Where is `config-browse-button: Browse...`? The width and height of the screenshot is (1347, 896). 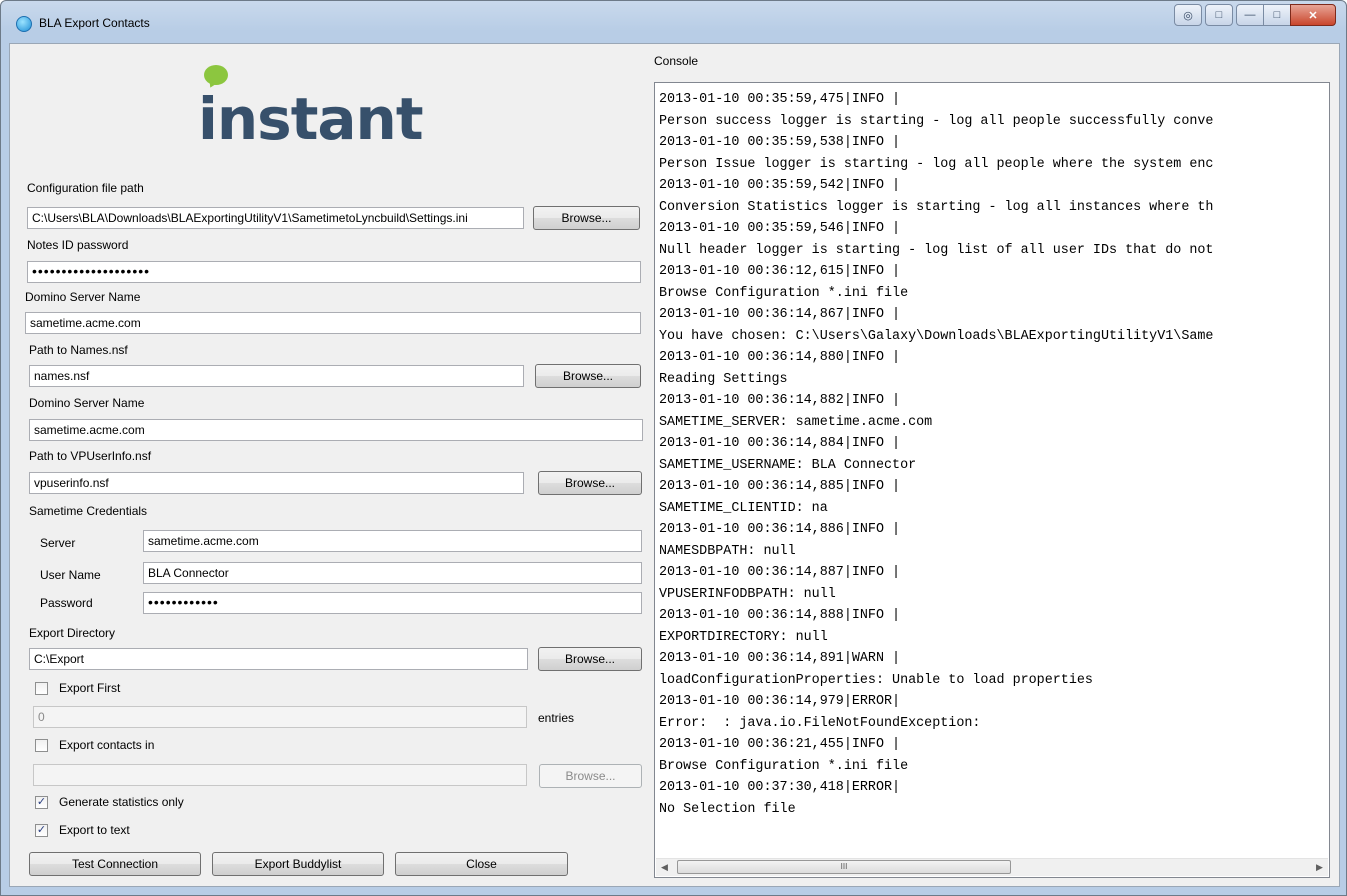 config-browse-button: Browse... is located at coordinates (586, 218).